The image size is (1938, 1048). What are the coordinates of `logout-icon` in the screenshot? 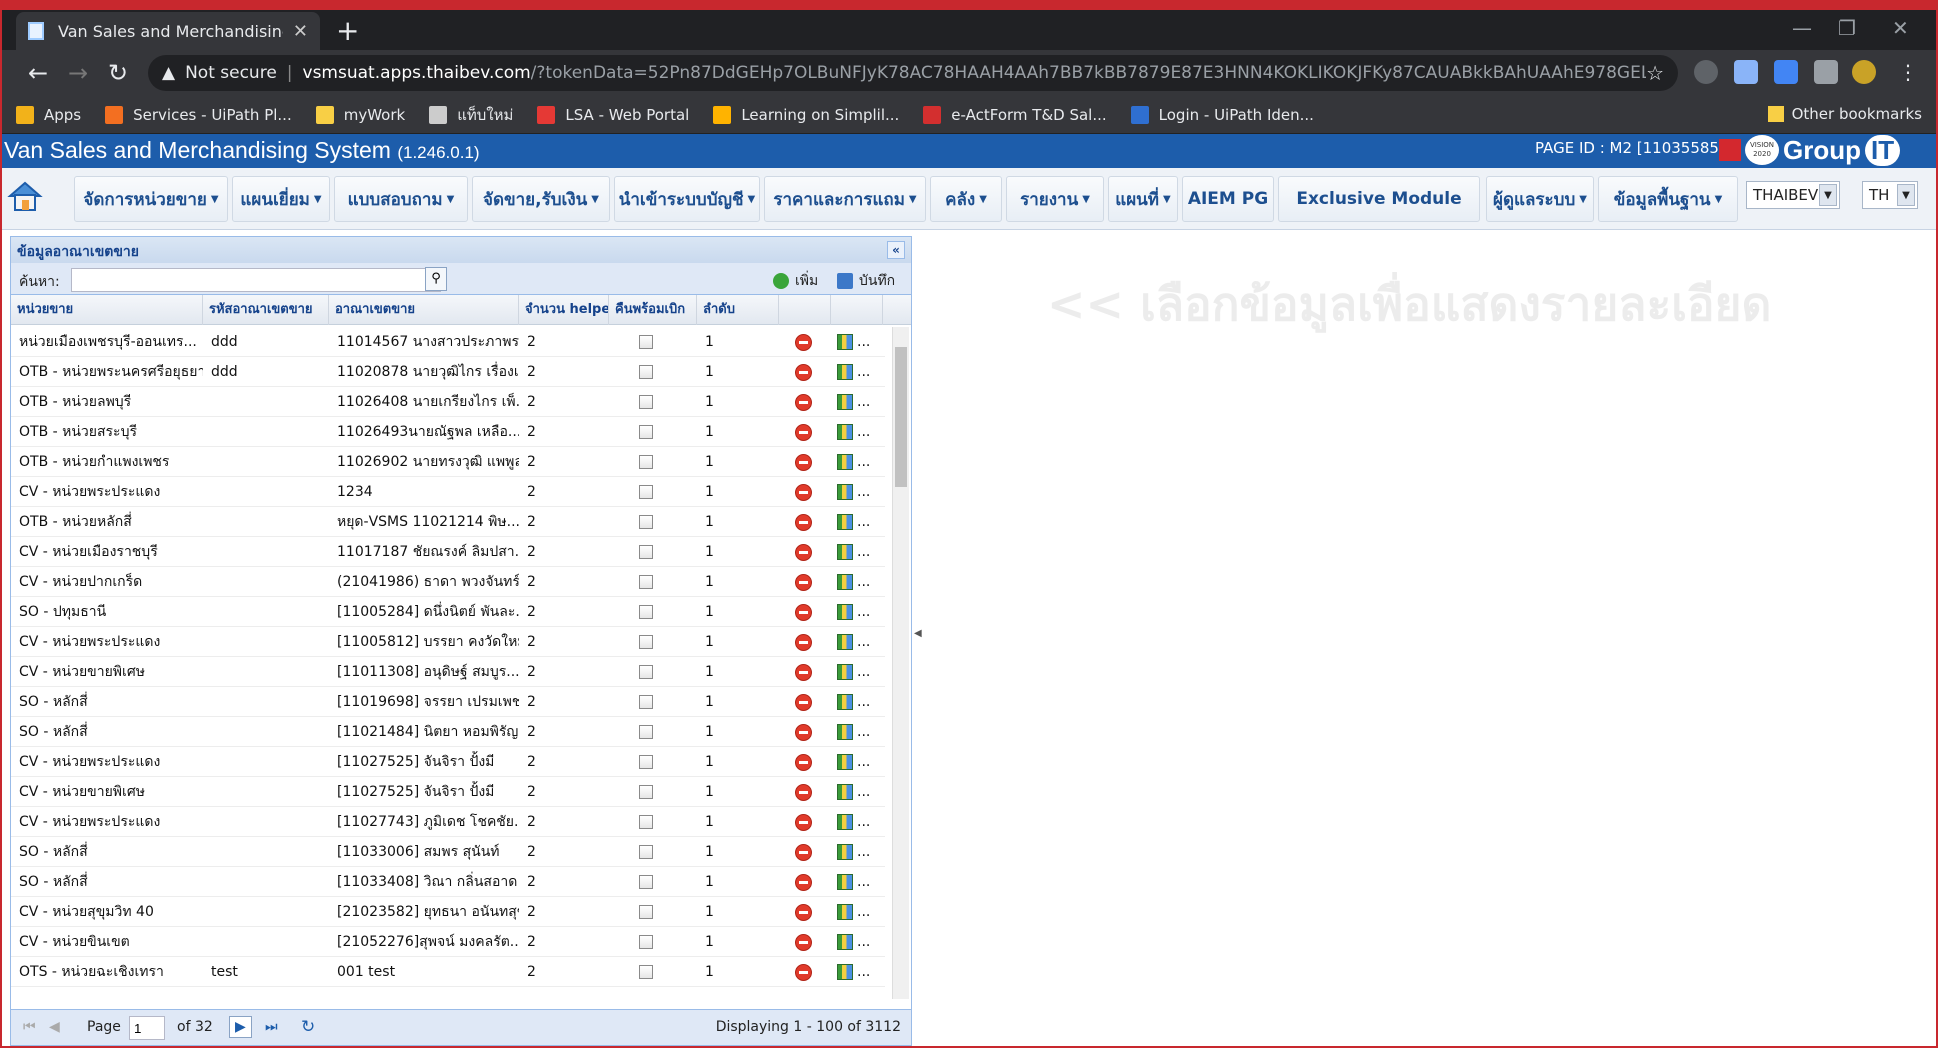 It's located at (1730, 150).